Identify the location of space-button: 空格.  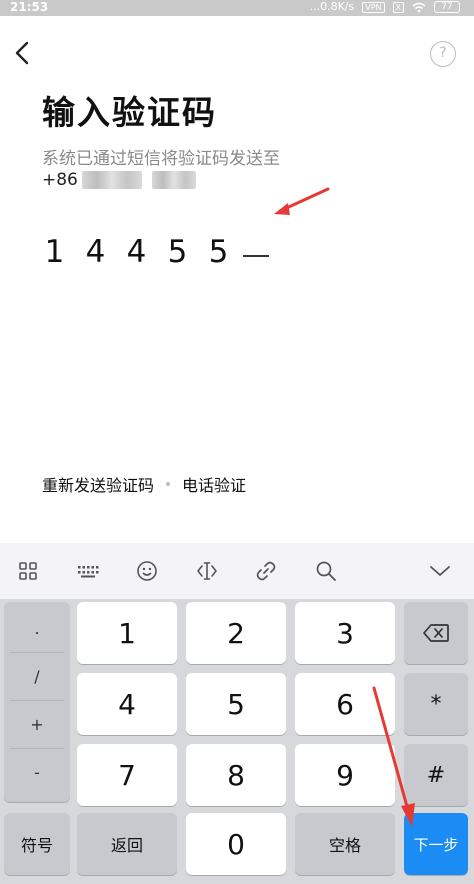
(345, 844).